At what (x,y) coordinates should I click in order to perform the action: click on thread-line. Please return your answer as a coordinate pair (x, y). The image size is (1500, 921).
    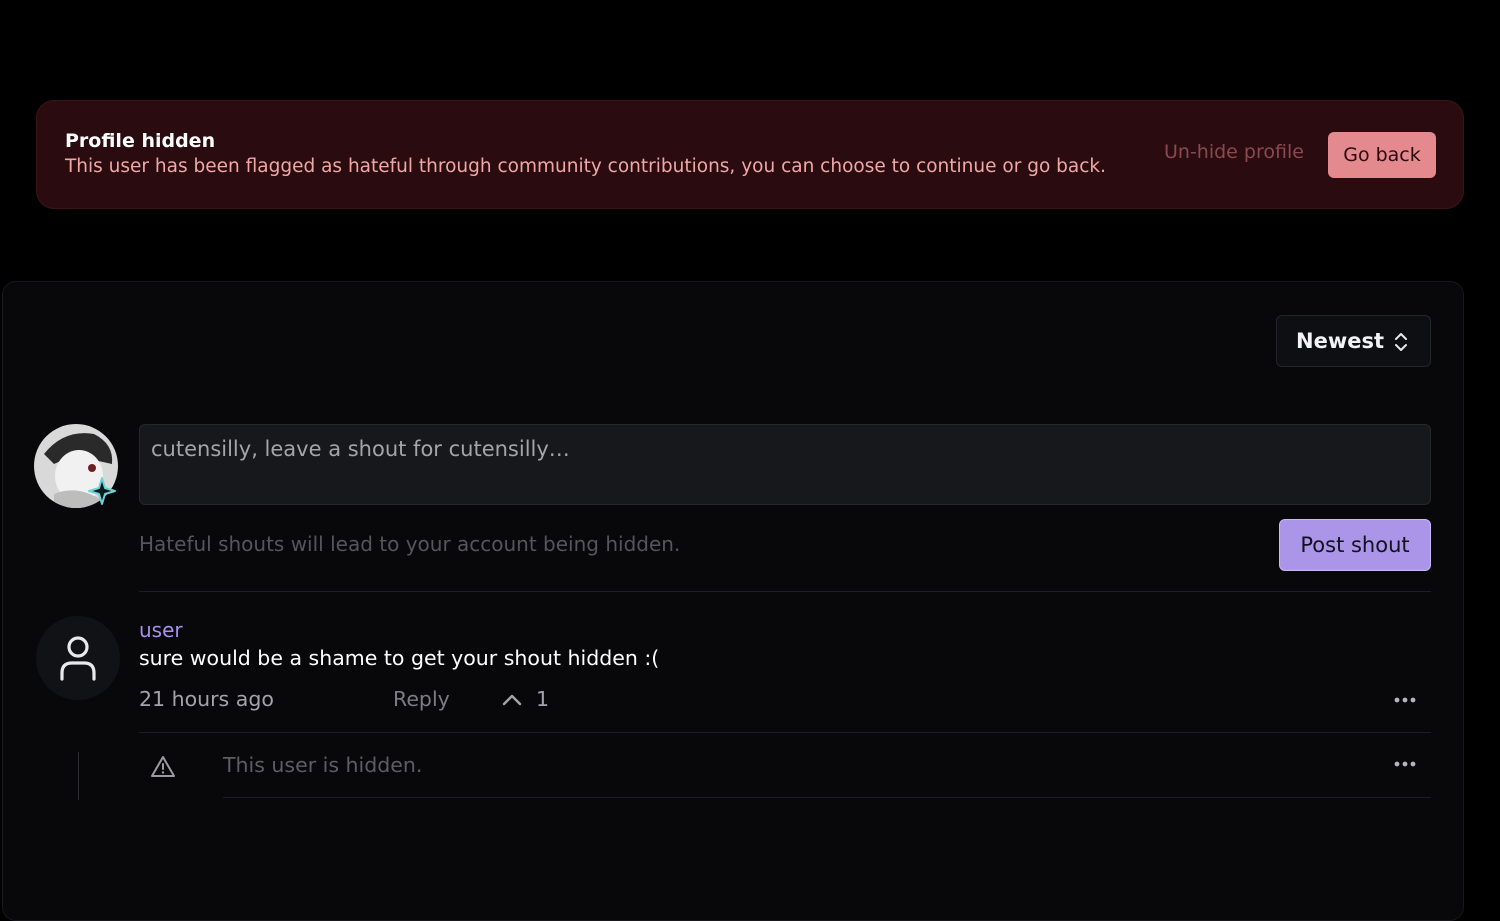
    Looking at the image, I should click on (78, 776).